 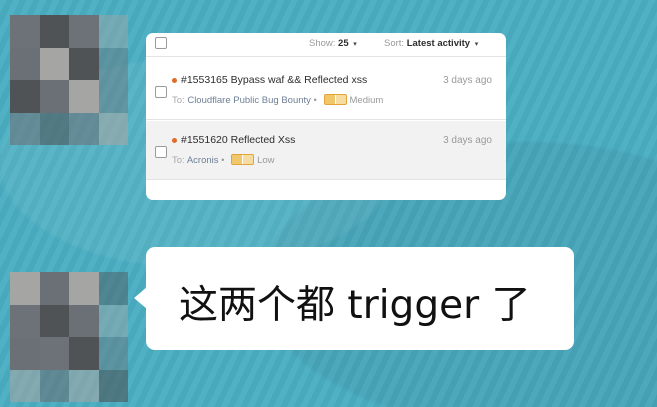 I want to click on sort-label: Sort:, so click(x=394, y=43).